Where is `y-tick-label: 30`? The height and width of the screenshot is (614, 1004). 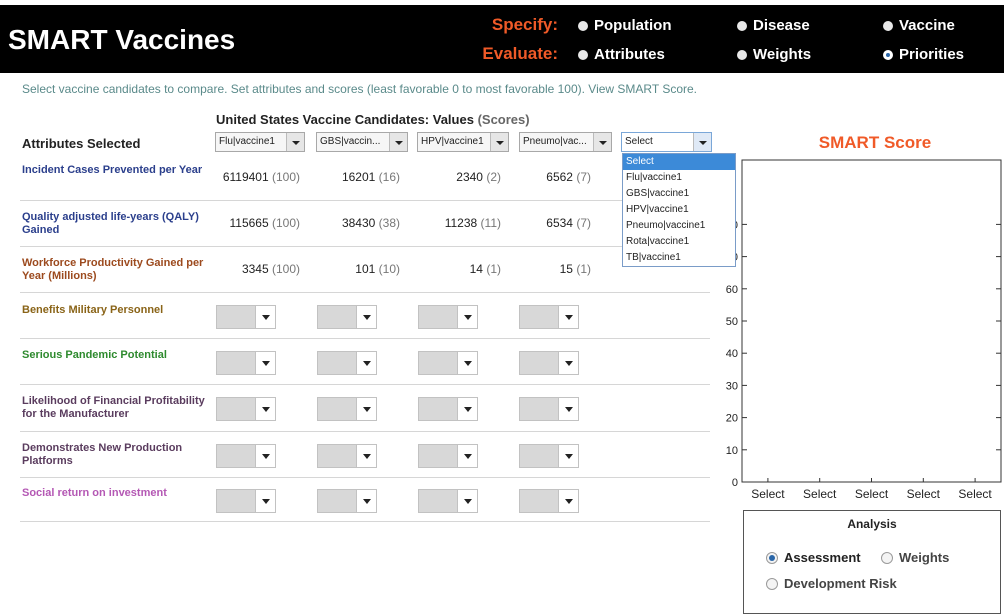 y-tick-label: 30 is located at coordinates (732, 386).